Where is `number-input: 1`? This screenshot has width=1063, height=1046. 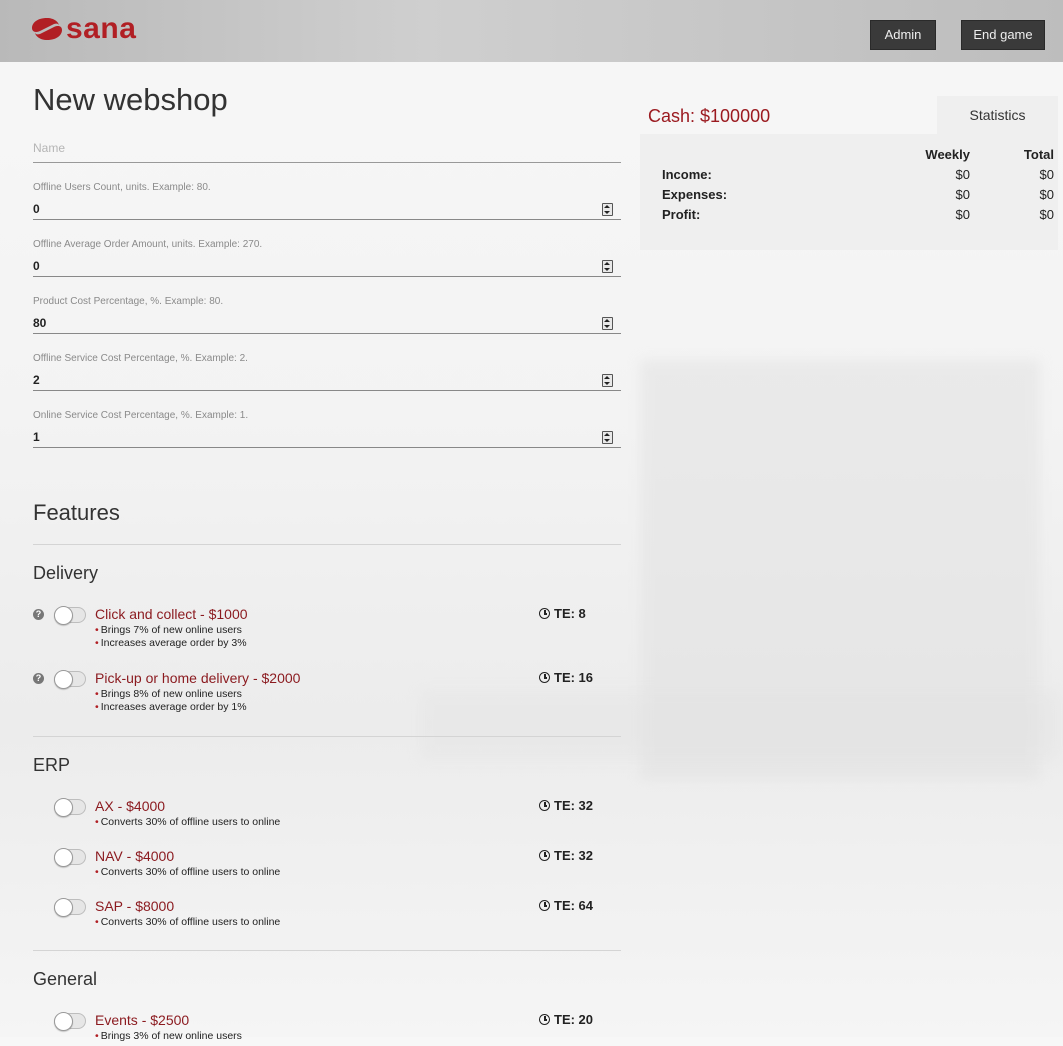
number-input: 1 is located at coordinates (327, 437).